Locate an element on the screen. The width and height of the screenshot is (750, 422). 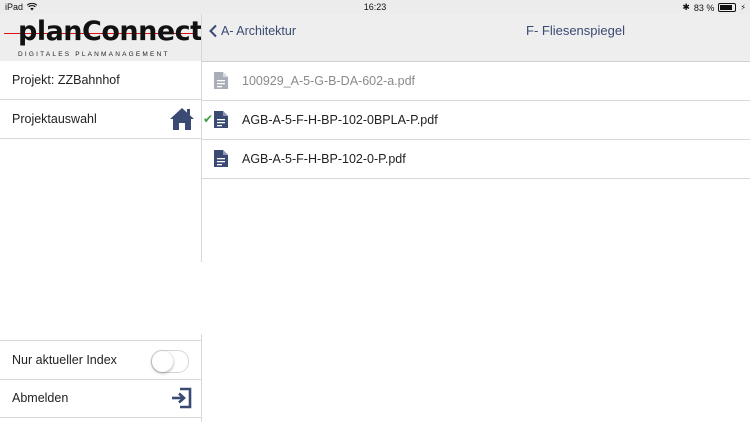
project-row: Projekt: ZZBahnhof is located at coordinates (100, 80).